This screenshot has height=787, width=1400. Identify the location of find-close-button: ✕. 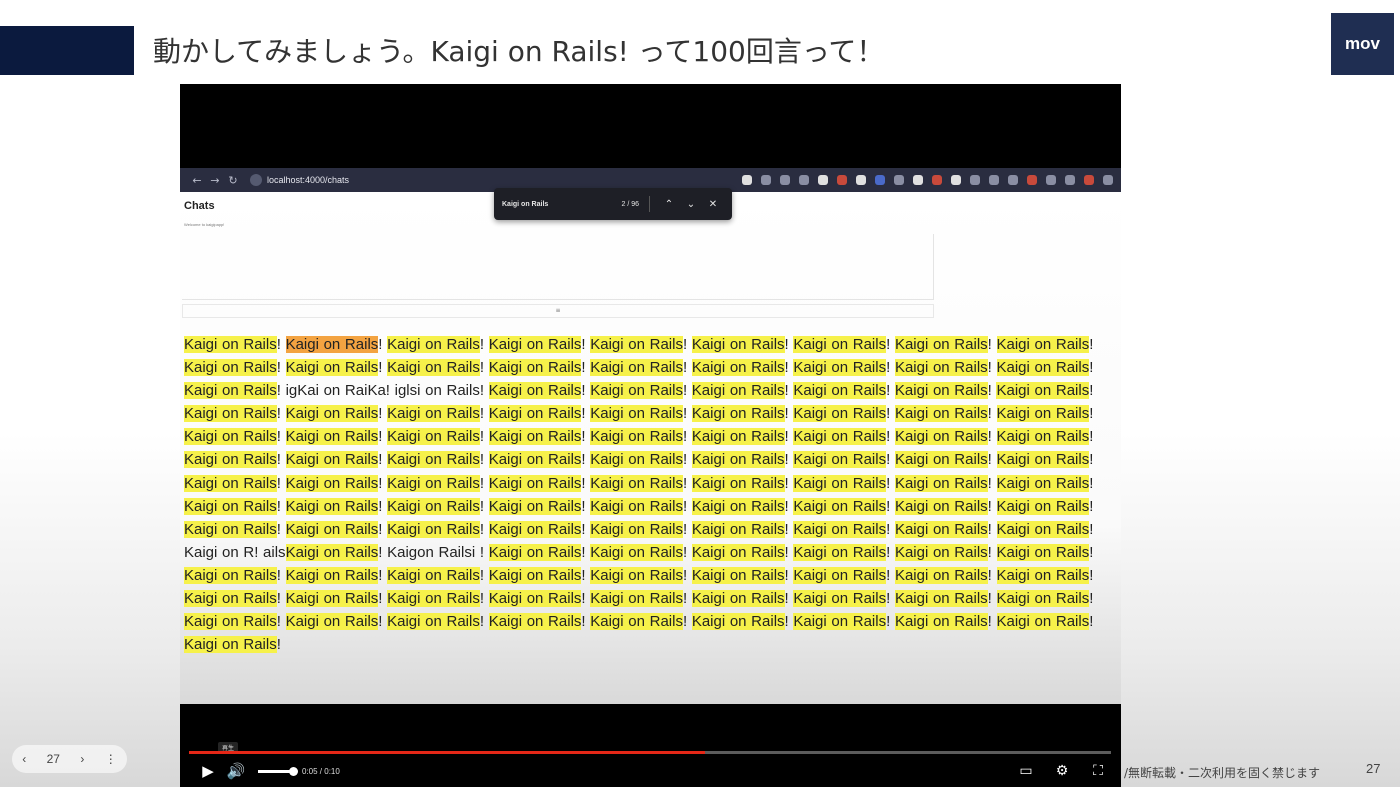
(713, 204).